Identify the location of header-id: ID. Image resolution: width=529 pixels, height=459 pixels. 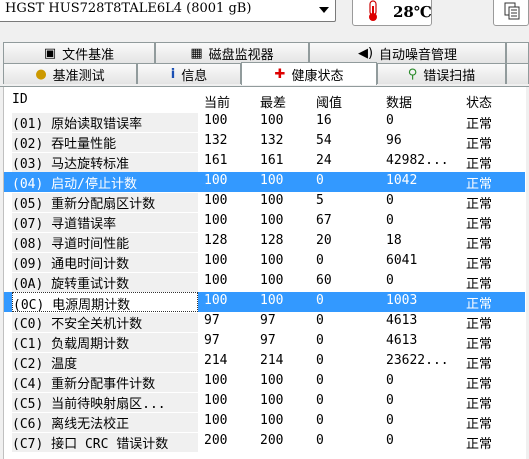
(20, 99).